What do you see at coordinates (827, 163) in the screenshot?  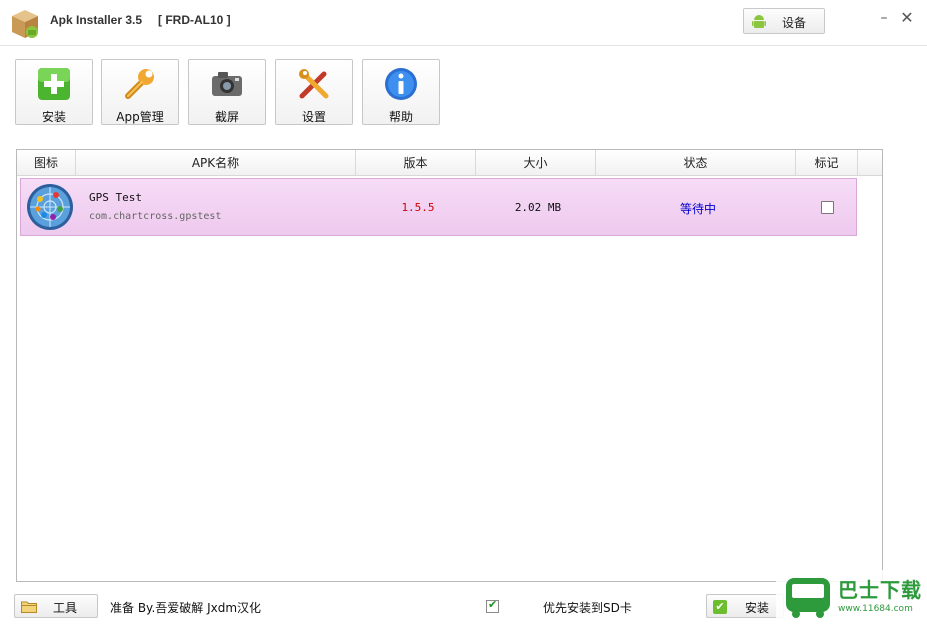 I see `column-header-mark: 标记` at bounding box center [827, 163].